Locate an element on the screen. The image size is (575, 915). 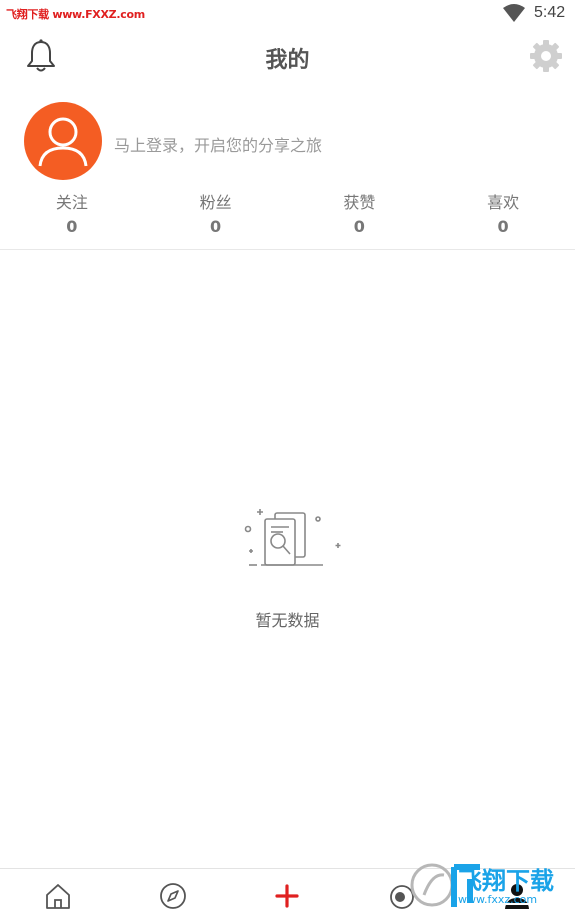
stat-favorites: 喜欢 0 is located at coordinates (503, 220).